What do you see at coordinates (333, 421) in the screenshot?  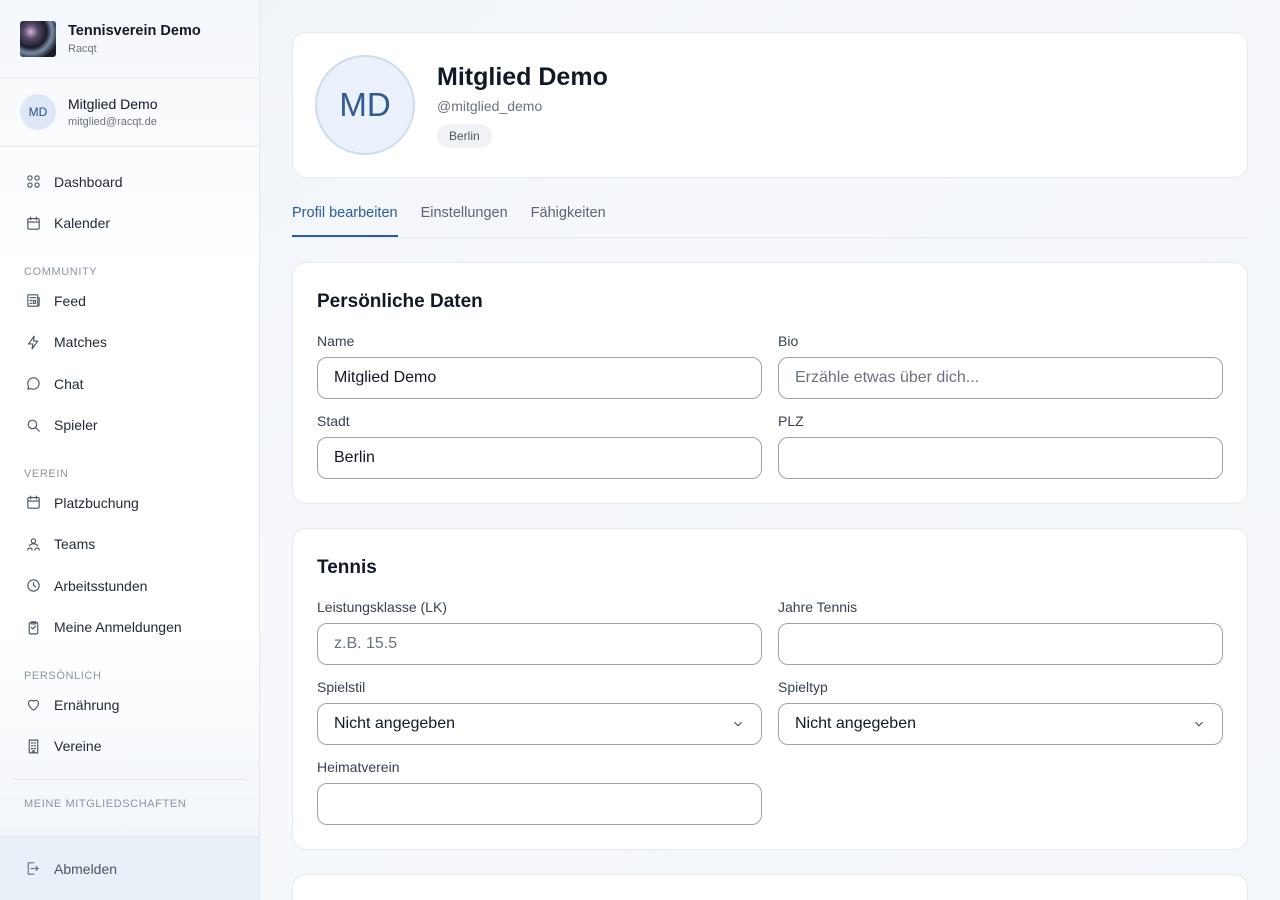 I see `city-label: Stadt` at bounding box center [333, 421].